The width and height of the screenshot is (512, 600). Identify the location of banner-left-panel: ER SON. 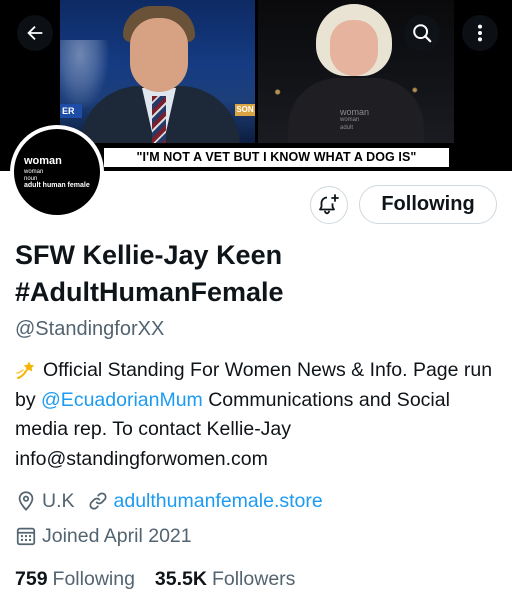
(157, 71).